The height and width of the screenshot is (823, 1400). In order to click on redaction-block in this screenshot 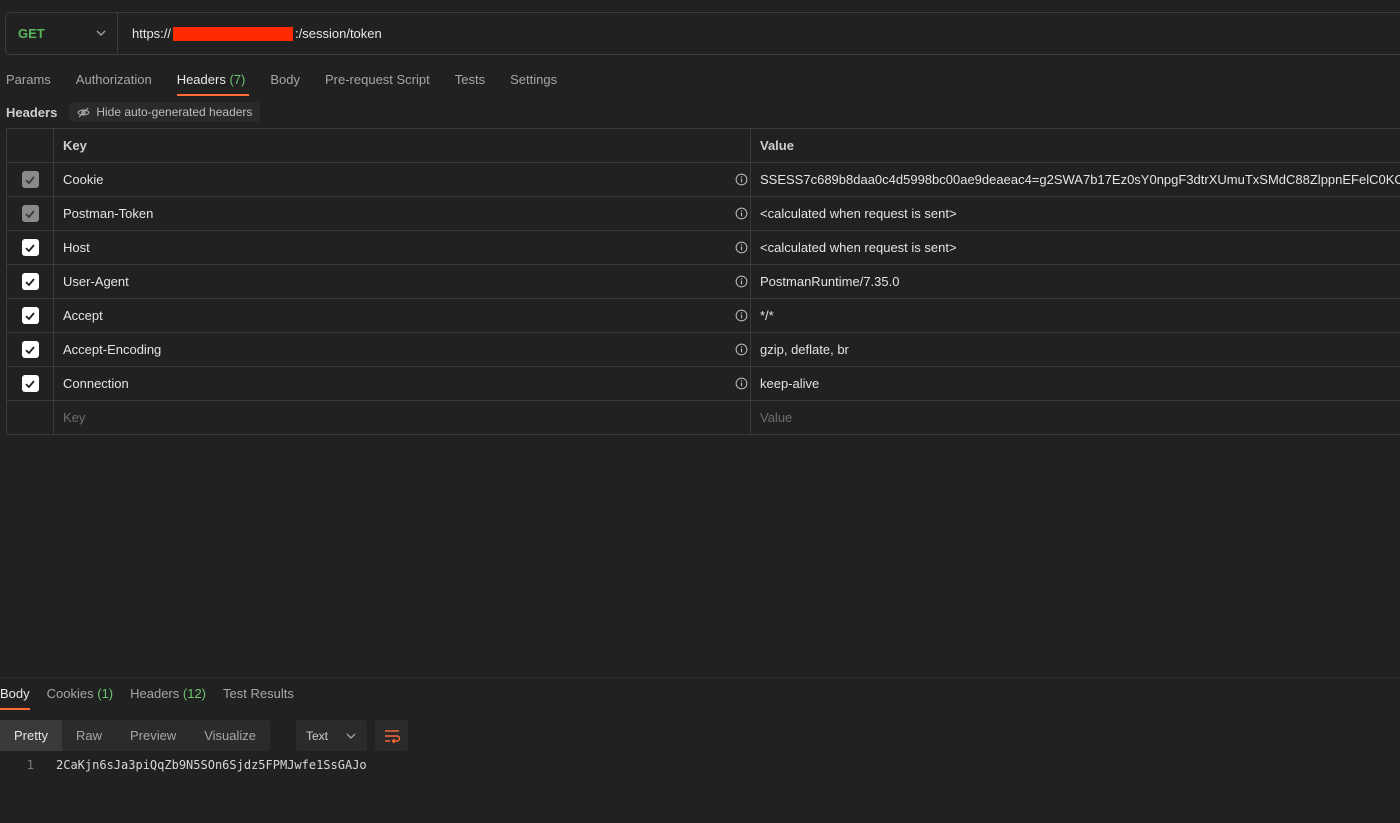, I will do `click(233, 33)`.